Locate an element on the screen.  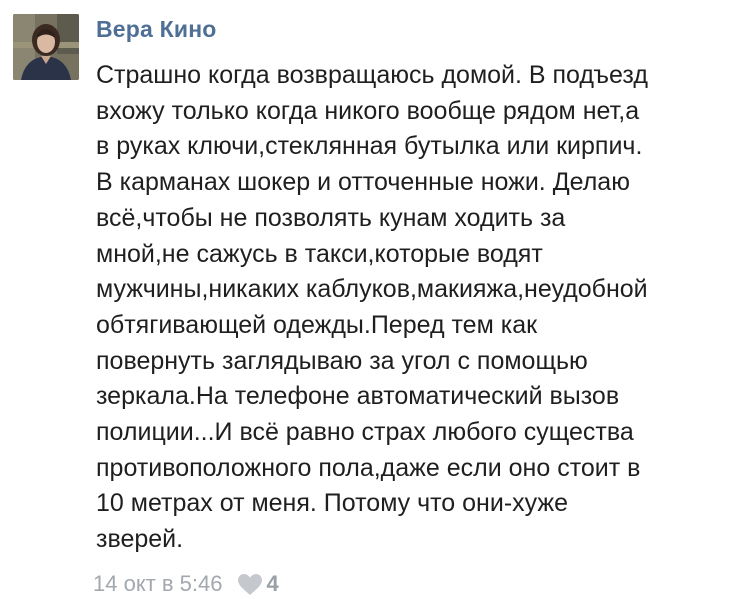
author-name: Вера Кино is located at coordinates (156, 29).